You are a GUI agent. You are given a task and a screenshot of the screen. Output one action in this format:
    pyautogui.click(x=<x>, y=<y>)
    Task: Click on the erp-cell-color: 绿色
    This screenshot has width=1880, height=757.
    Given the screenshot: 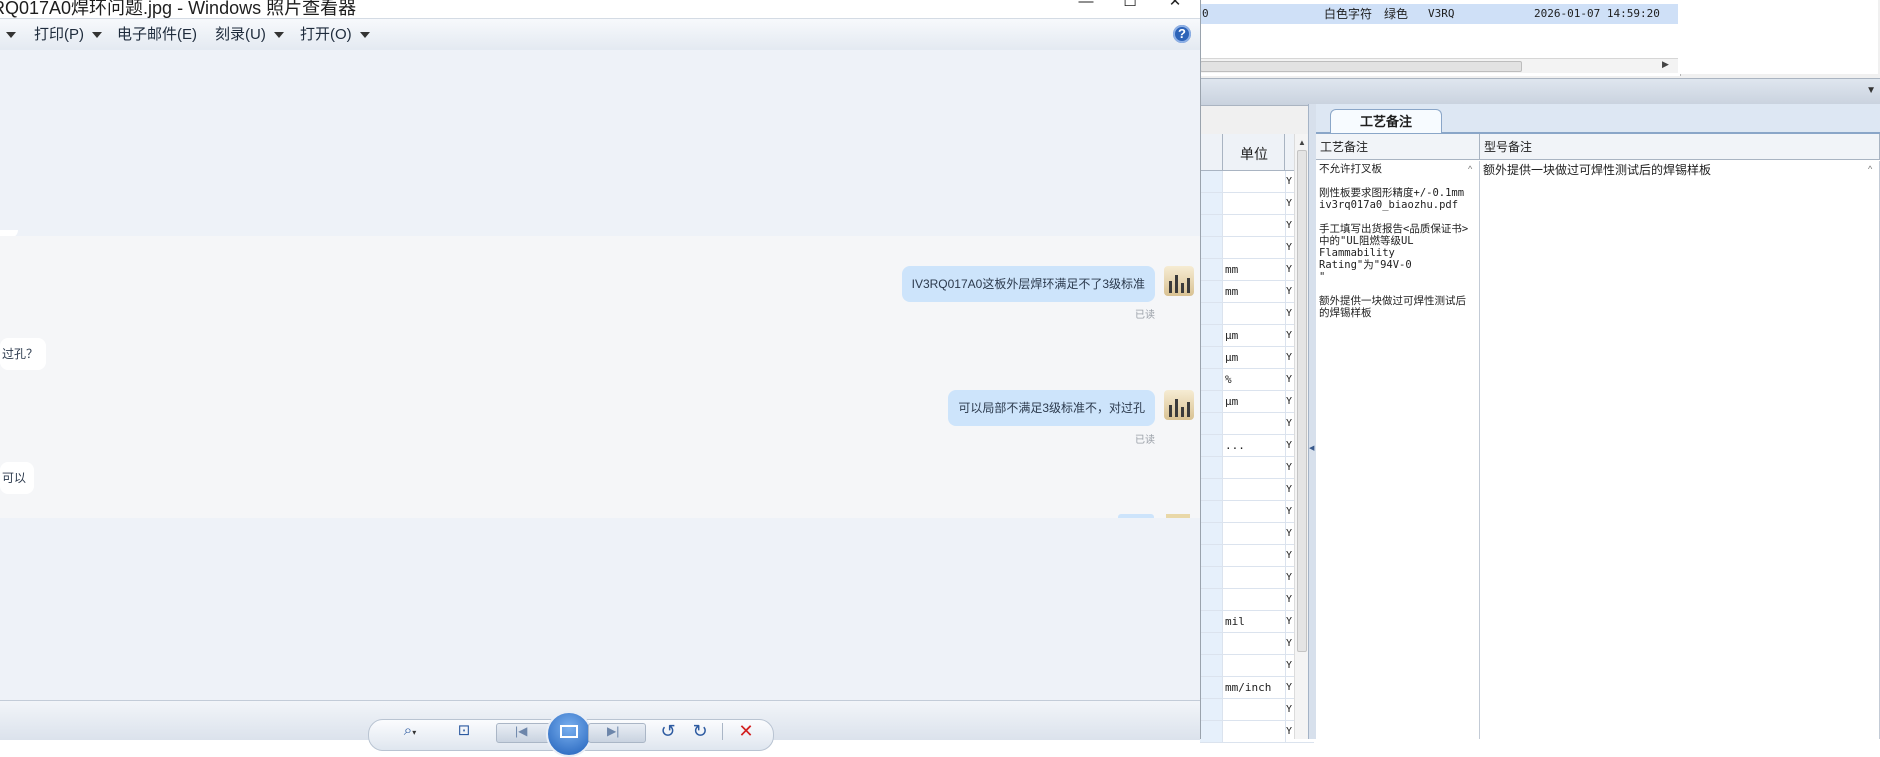 What is the action you would take?
    pyautogui.click(x=1396, y=14)
    